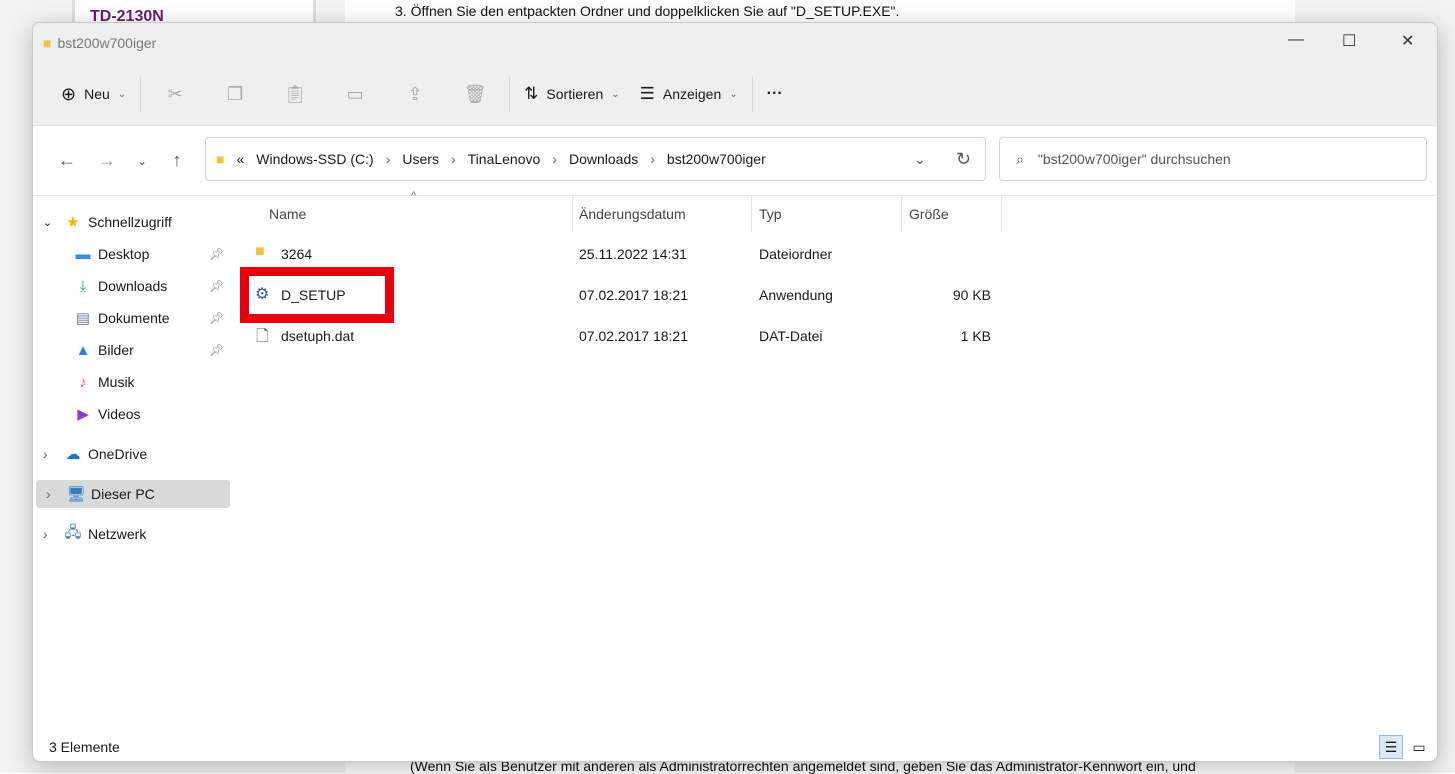  I want to click on sidebar-item-desktop: ▬ Desktop 📌︎, so click(130, 254).